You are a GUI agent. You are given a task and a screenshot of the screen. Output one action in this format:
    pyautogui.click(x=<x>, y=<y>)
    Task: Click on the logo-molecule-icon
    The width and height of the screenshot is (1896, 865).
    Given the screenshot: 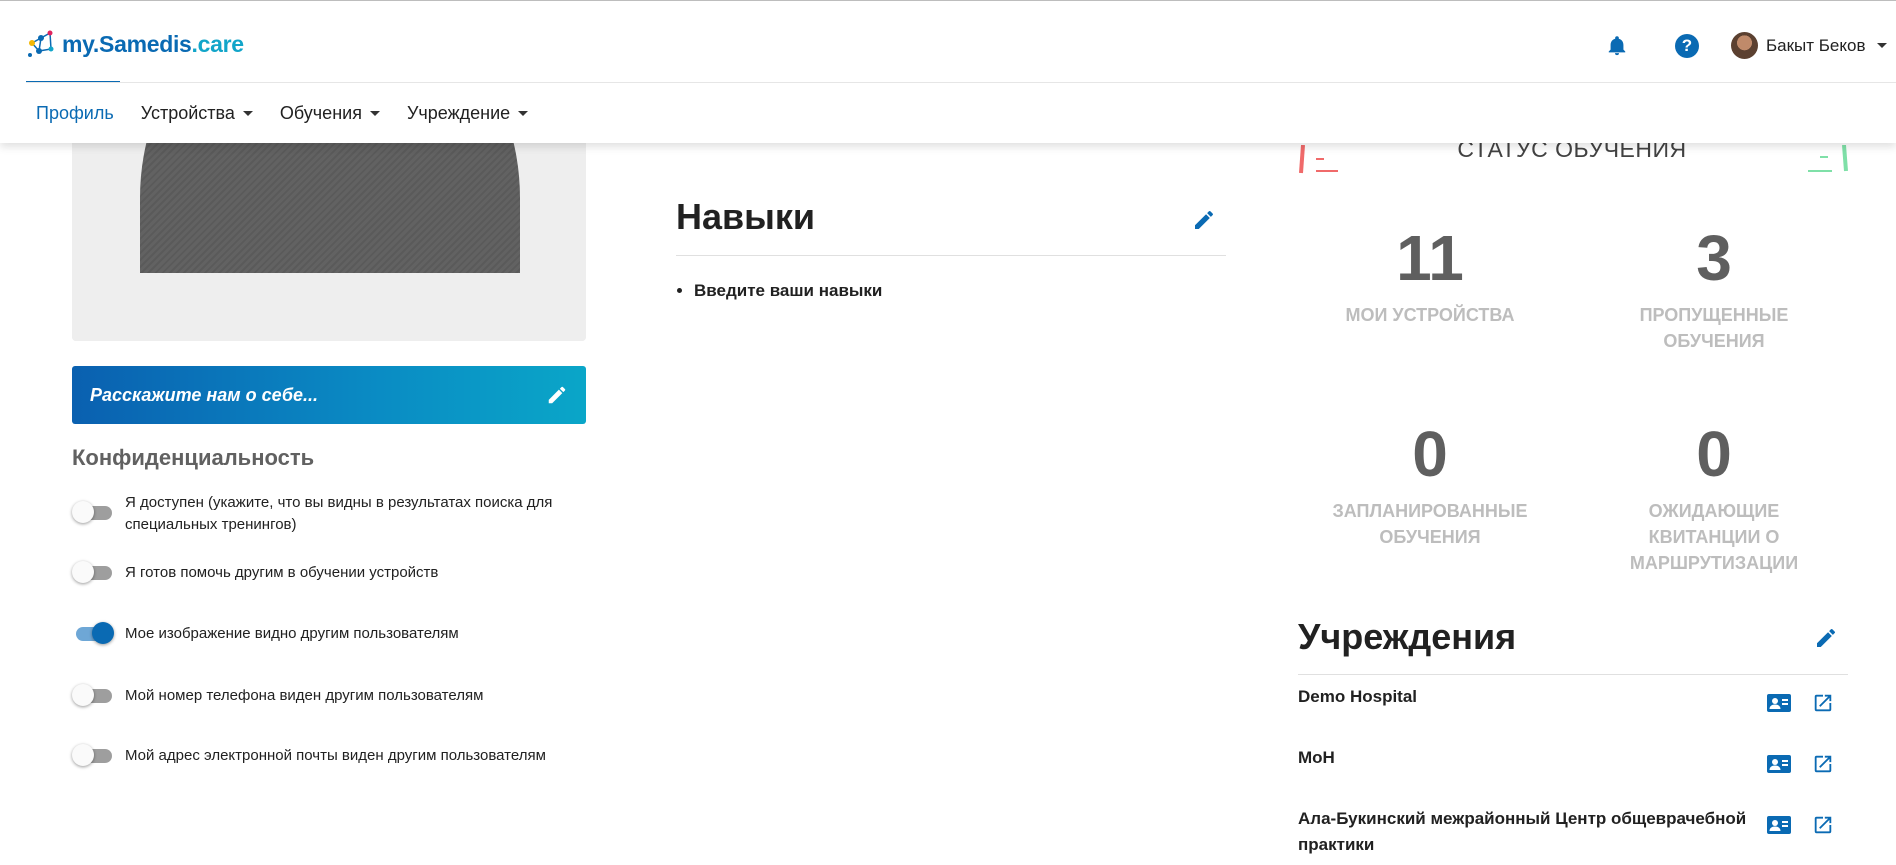 What is the action you would take?
    pyautogui.click(x=41, y=43)
    